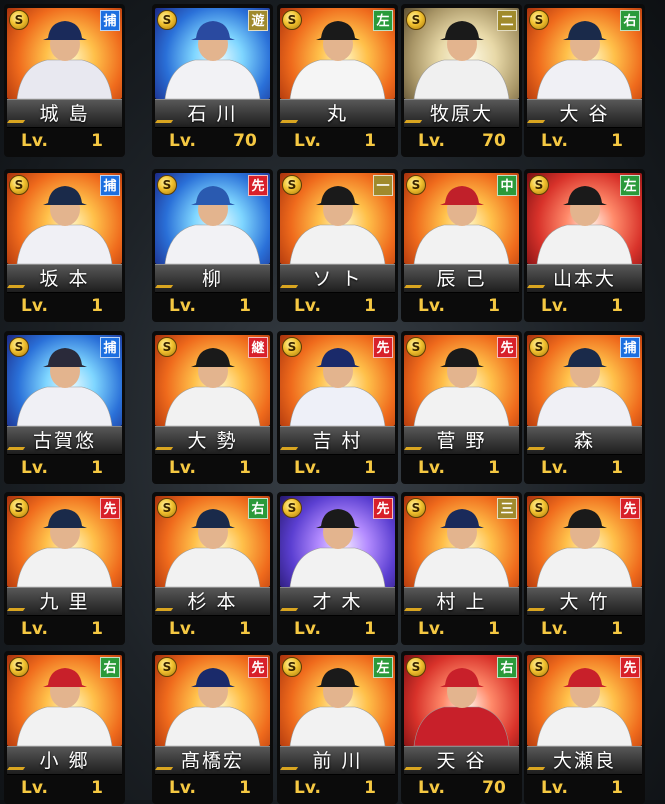 This screenshot has height=804, width=665. I want to click on player-card: S 二 牧原大 Lv. 70, so click(461, 80).